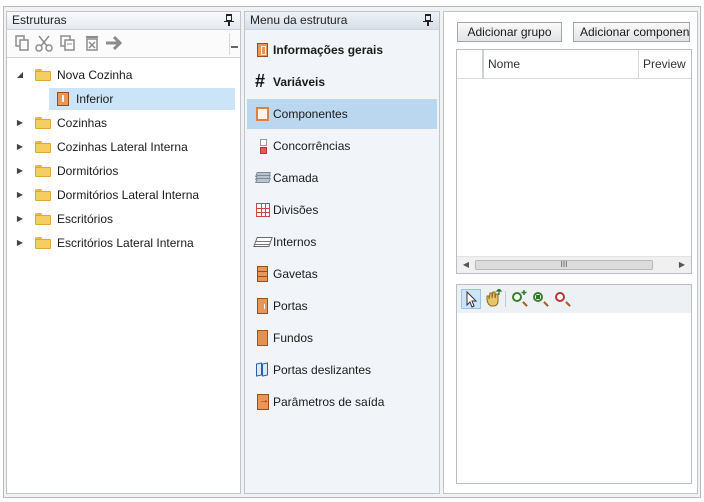 Image resolution: width=704 pixels, height=502 pixels. Describe the element at coordinates (312, 146) in the screenshot. I see `menu-item-label: Concorrências` at that location.